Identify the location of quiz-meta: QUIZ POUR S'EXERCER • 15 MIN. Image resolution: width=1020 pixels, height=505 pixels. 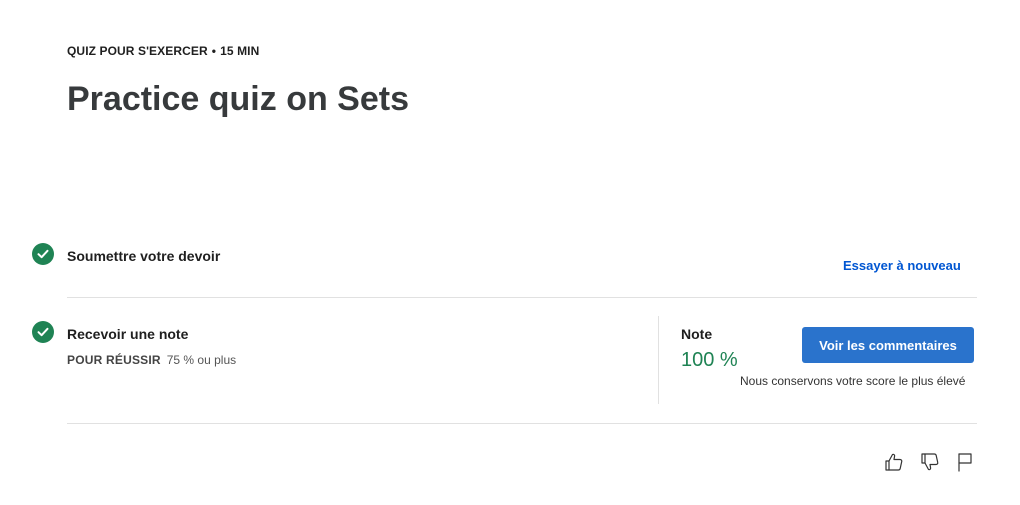
(163, 51).